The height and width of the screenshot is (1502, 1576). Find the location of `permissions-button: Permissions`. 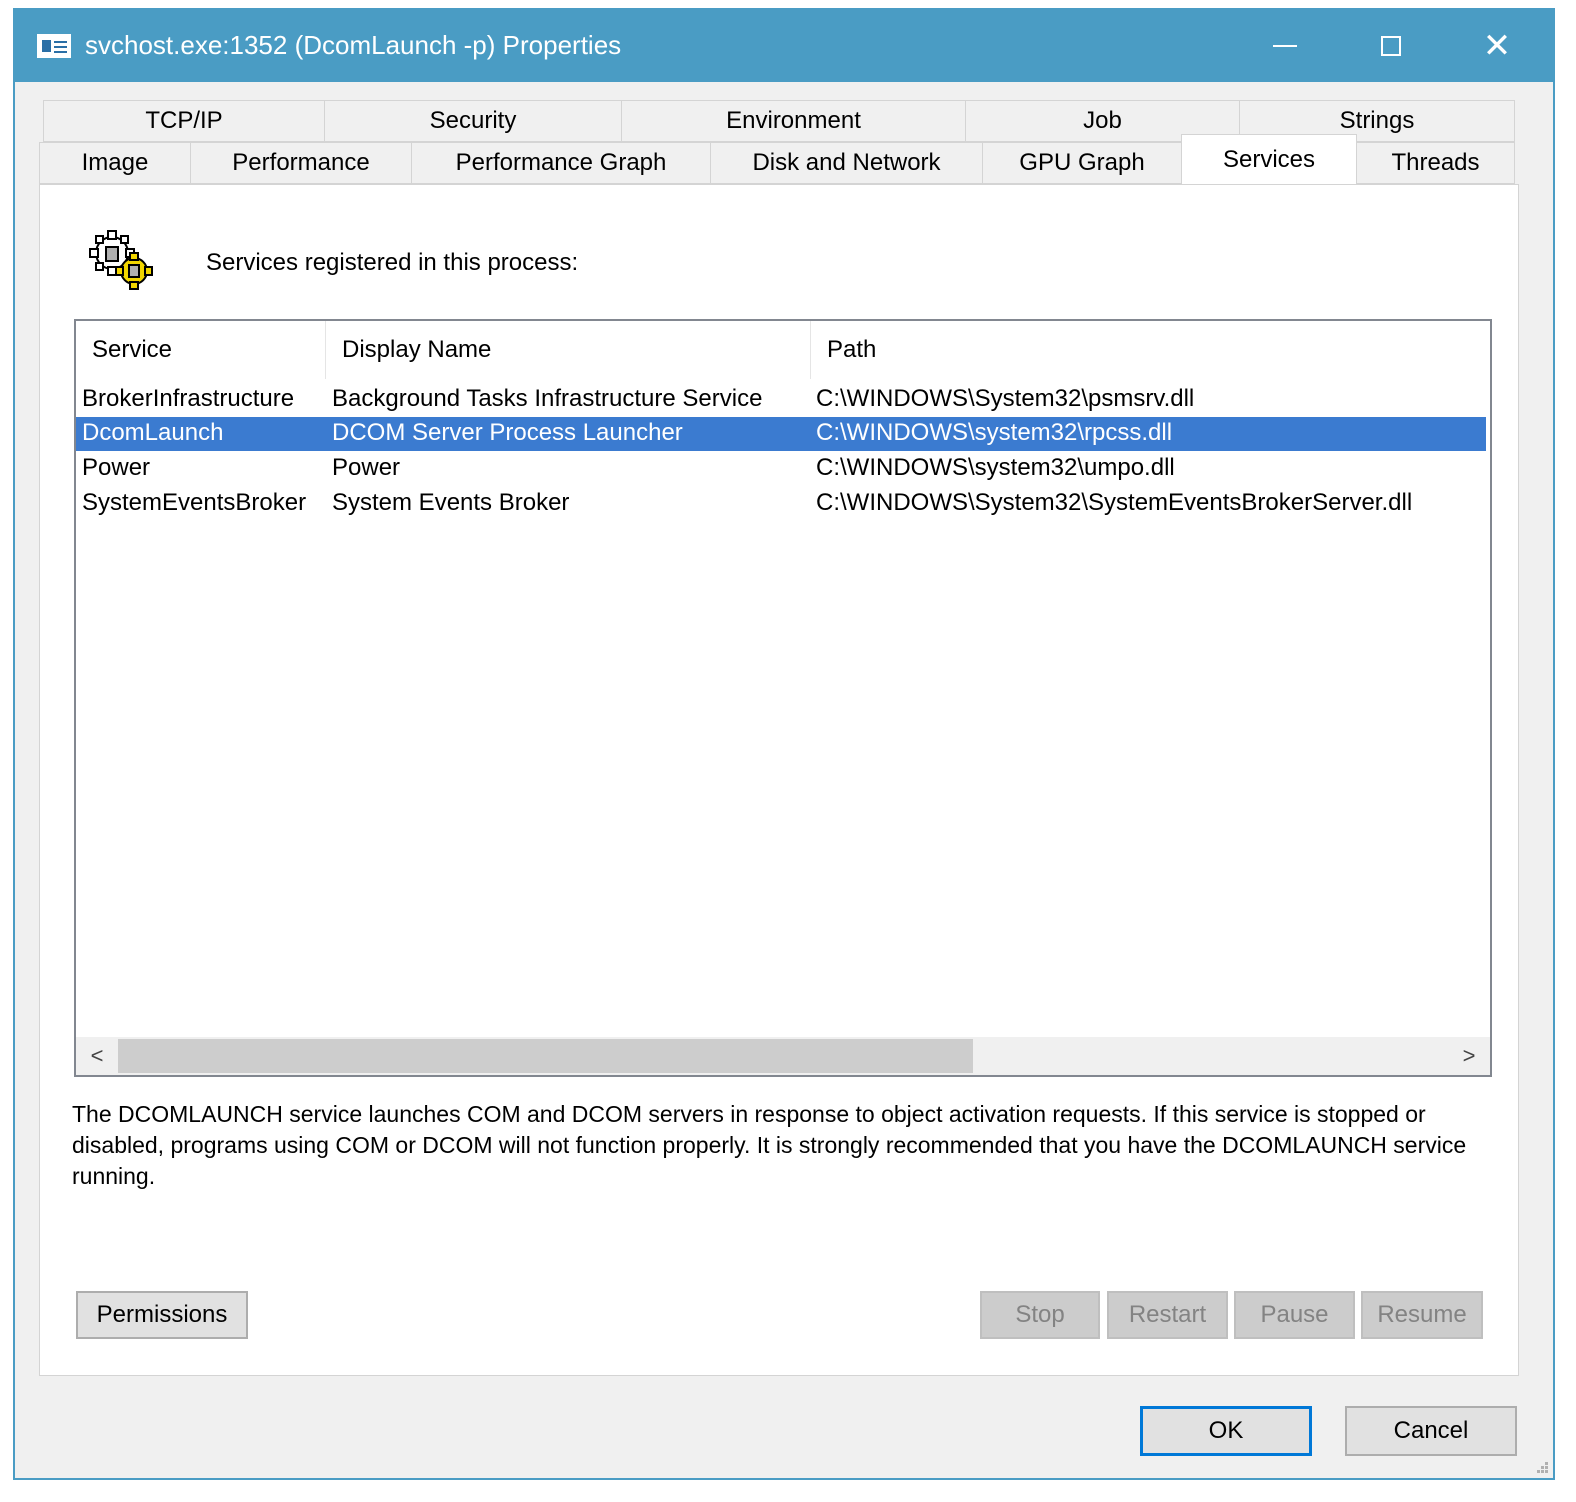

permissions-button: Permissions is located at coordinates (162, 1315).